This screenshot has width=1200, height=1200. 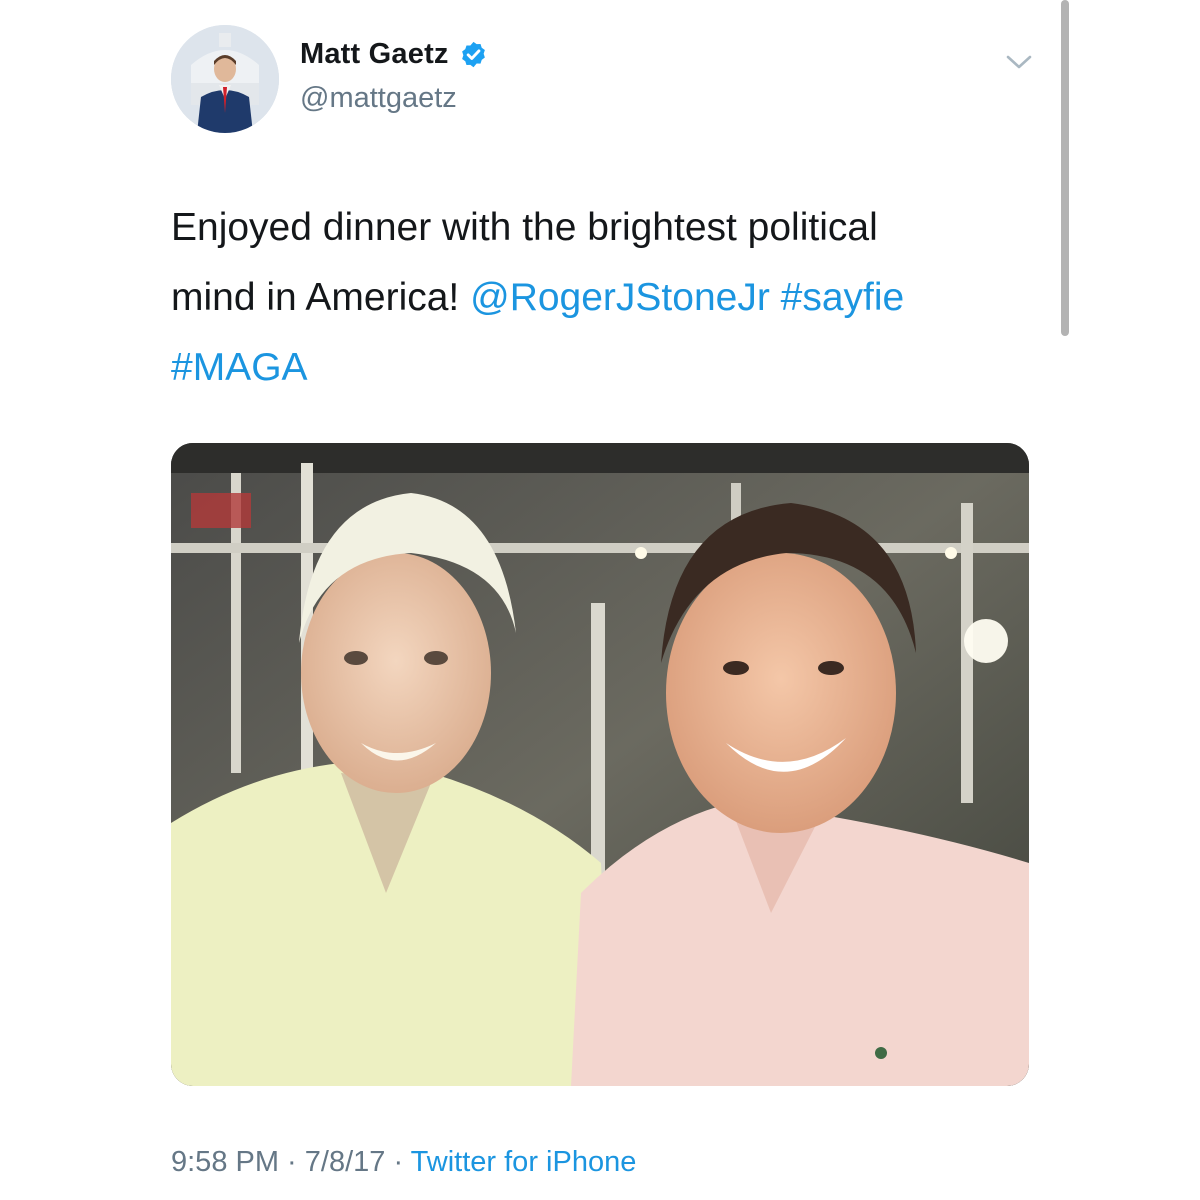 What do you see at coordinates (843, 297) in the screenshot?
I see `hashtag-link-sayfie: #sayfie` at bounding box center [843, 297].